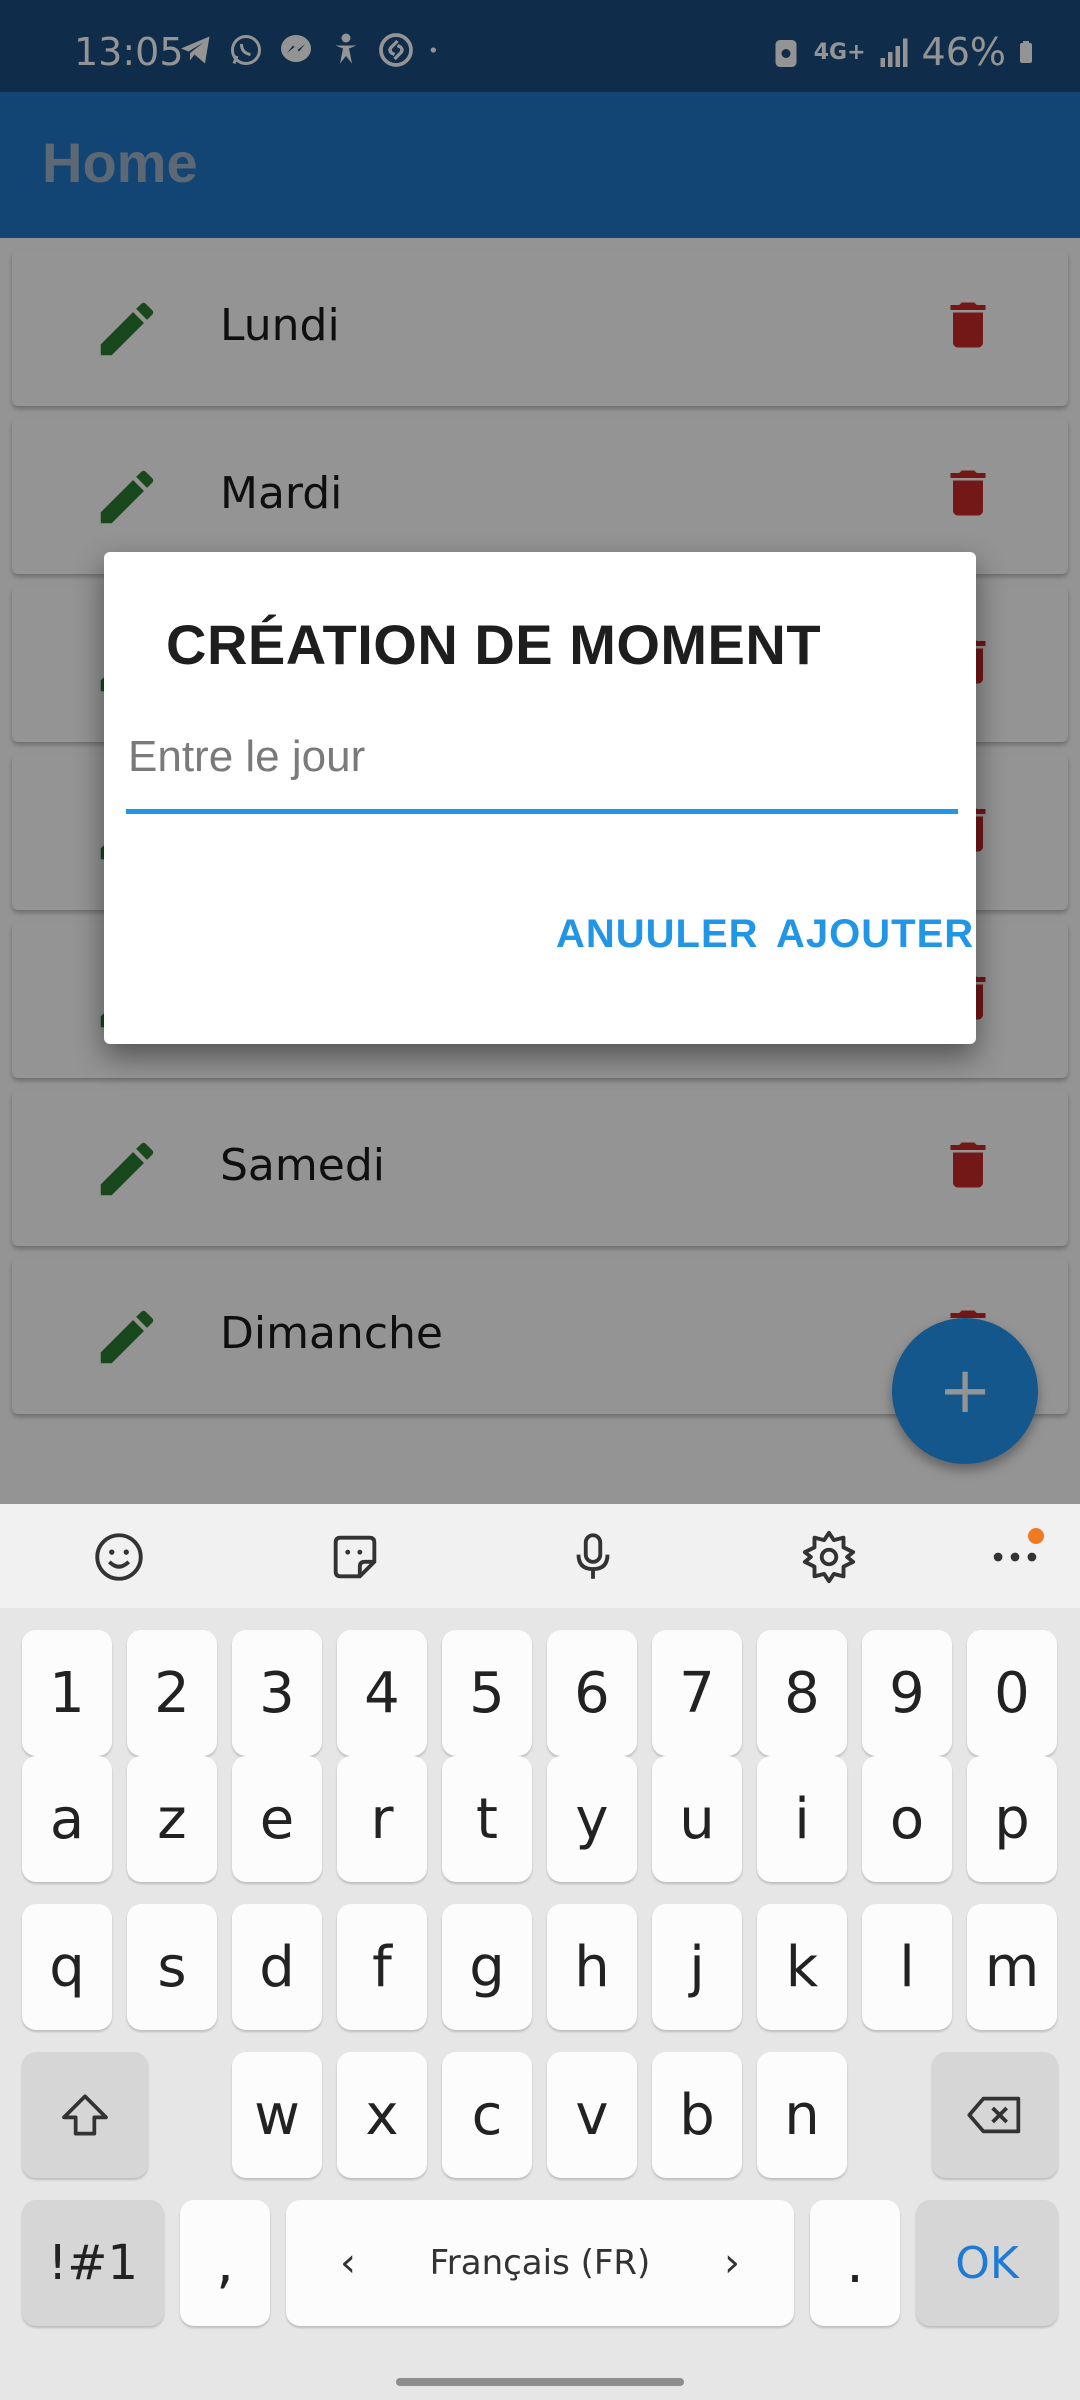 The height and width of the screenshot is (2400, 1080). I want to click on key: 2, so click(172, 1693).